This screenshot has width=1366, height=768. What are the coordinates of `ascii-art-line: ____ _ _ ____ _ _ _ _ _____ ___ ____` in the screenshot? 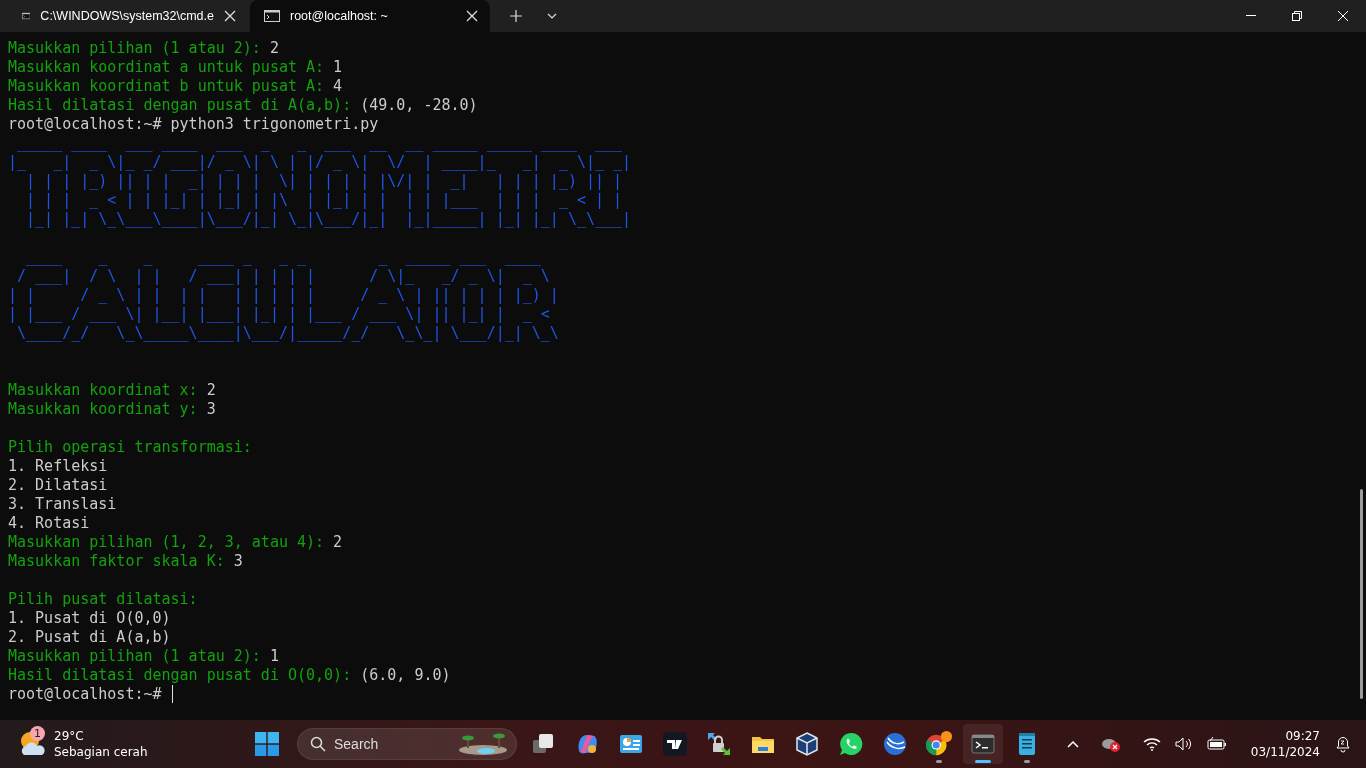 It's located at (283, 257).